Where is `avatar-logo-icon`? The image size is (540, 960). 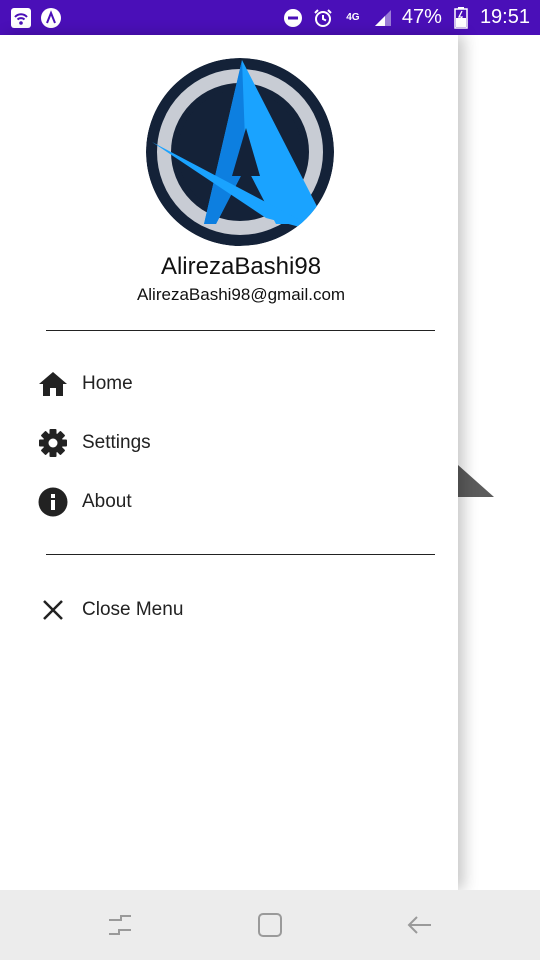
avatar-logo-icon is located at coordinates (240, 152).